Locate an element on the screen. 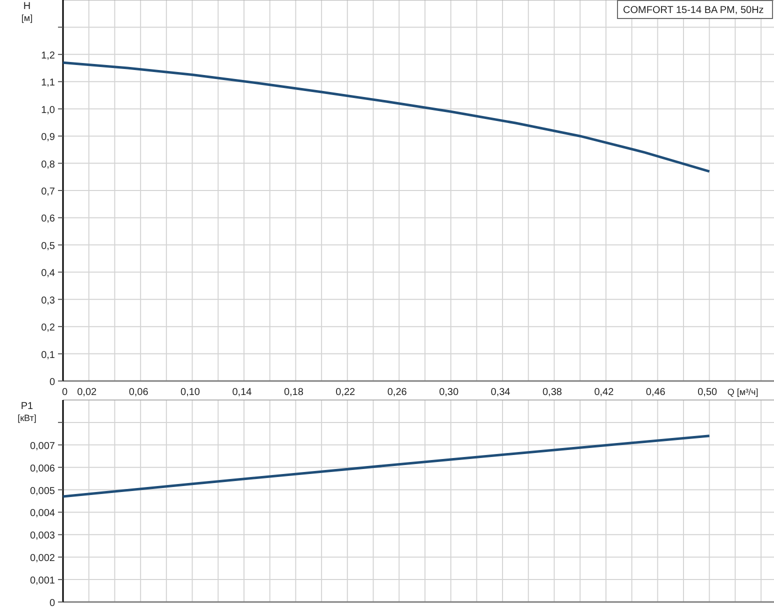  tick-label: 0,7 is located at coordinates (48, 192).